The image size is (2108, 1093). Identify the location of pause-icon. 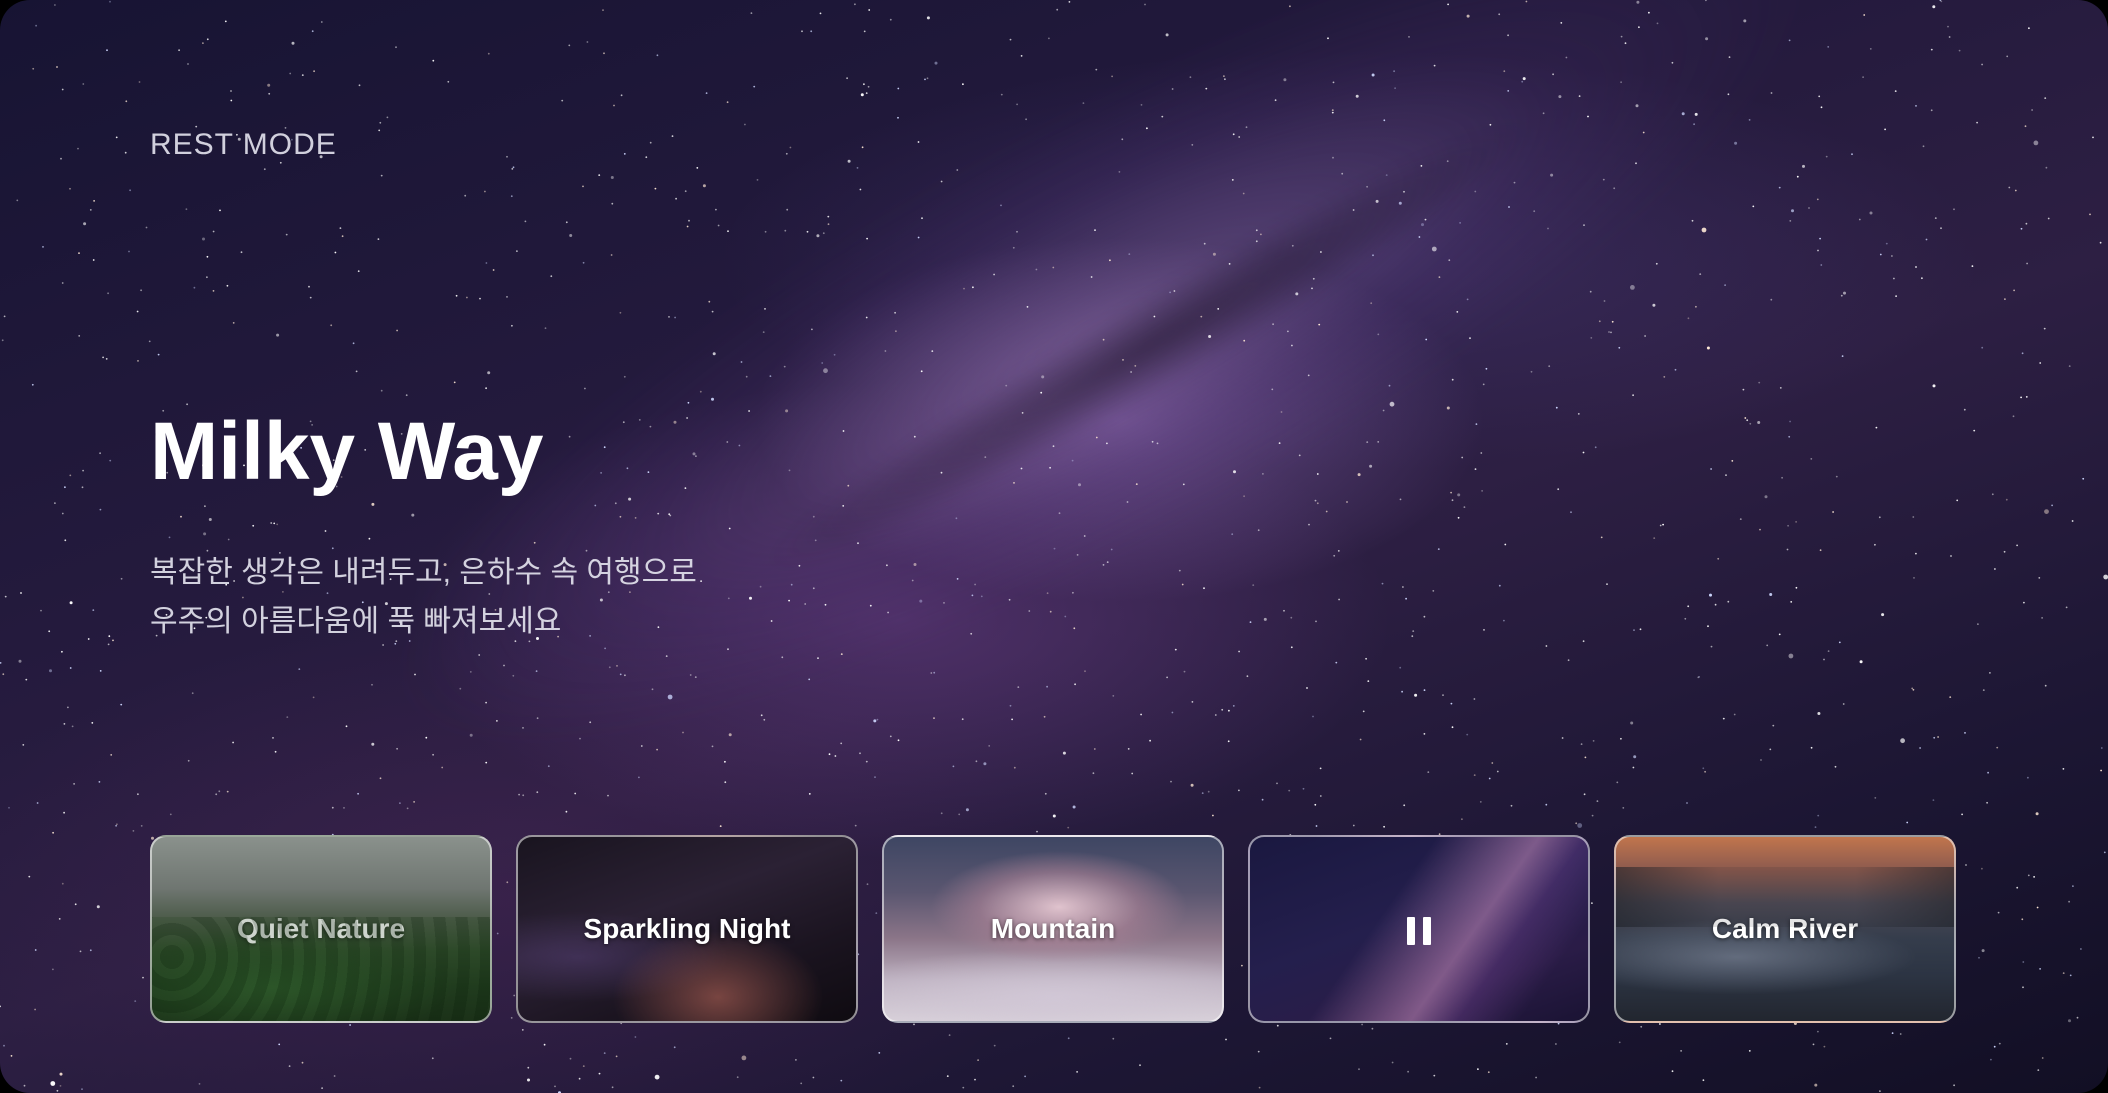
(1420, 931).